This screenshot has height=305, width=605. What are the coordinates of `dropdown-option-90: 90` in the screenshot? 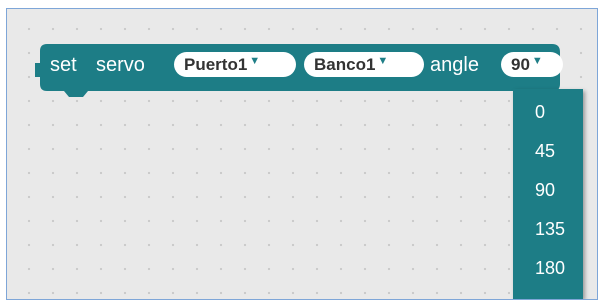 It's located at (548, 190).